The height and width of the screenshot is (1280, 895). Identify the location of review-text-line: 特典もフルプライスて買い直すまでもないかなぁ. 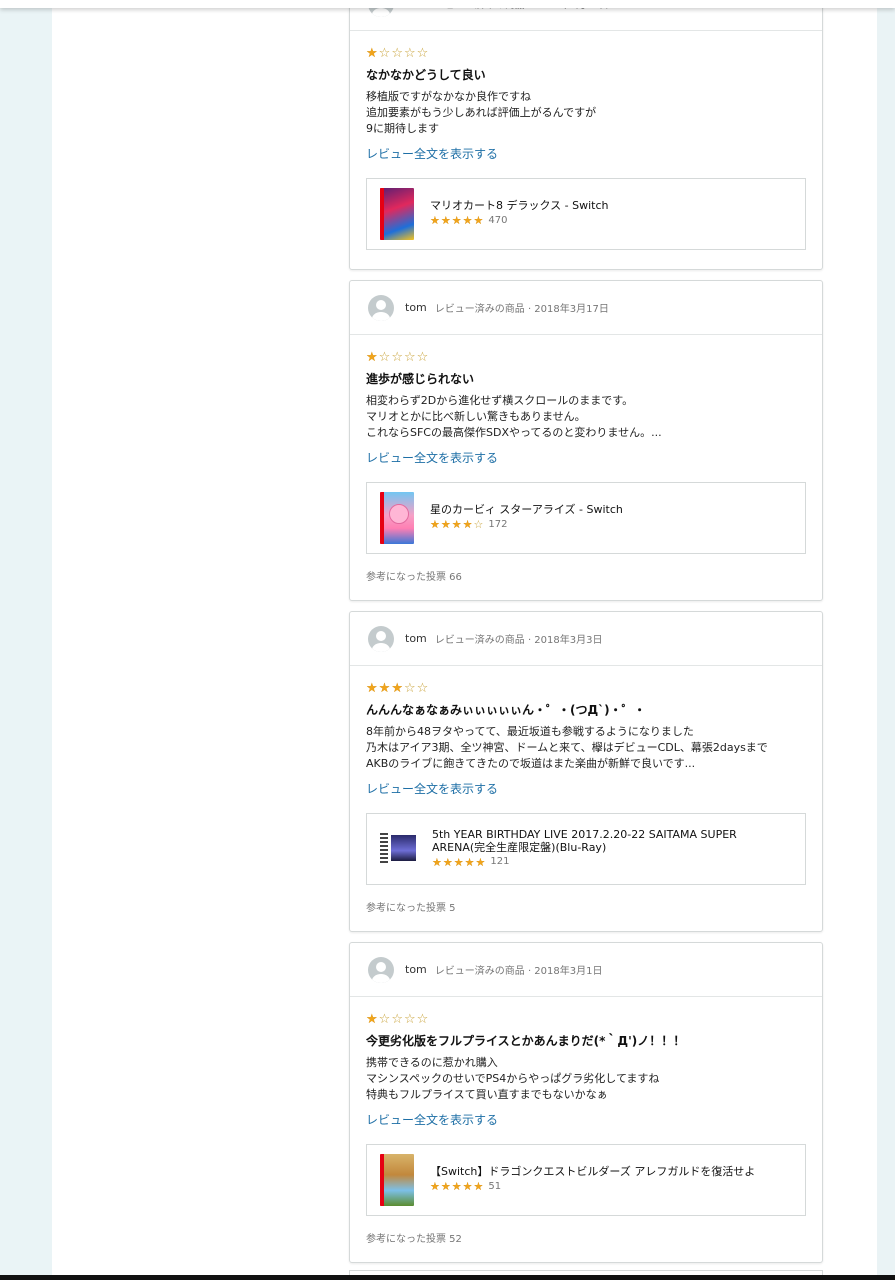
(487, 1094).